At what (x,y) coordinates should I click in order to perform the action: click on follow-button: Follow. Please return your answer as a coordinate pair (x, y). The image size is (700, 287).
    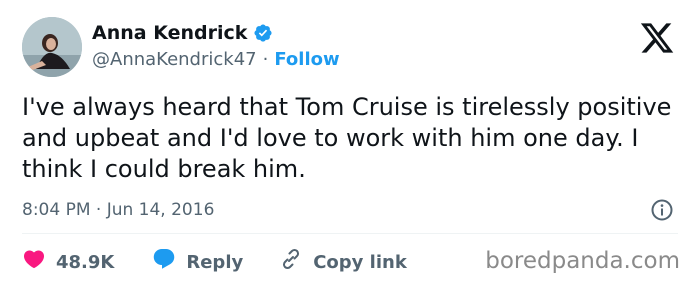
    Looking at the image, I should click on (306, 60).